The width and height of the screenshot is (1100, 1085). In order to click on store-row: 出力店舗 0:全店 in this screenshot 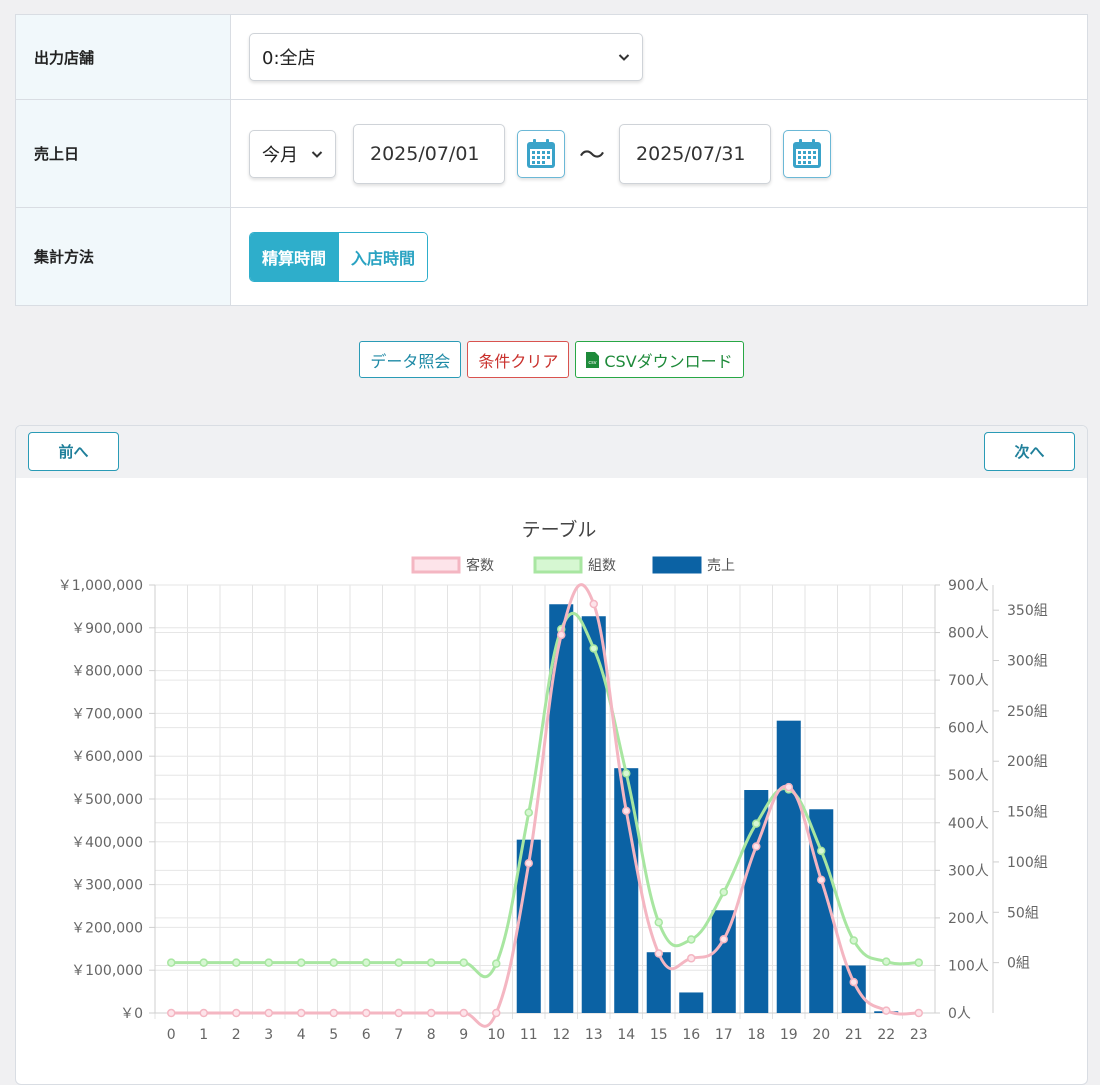, I will do `click(551, 57)`.